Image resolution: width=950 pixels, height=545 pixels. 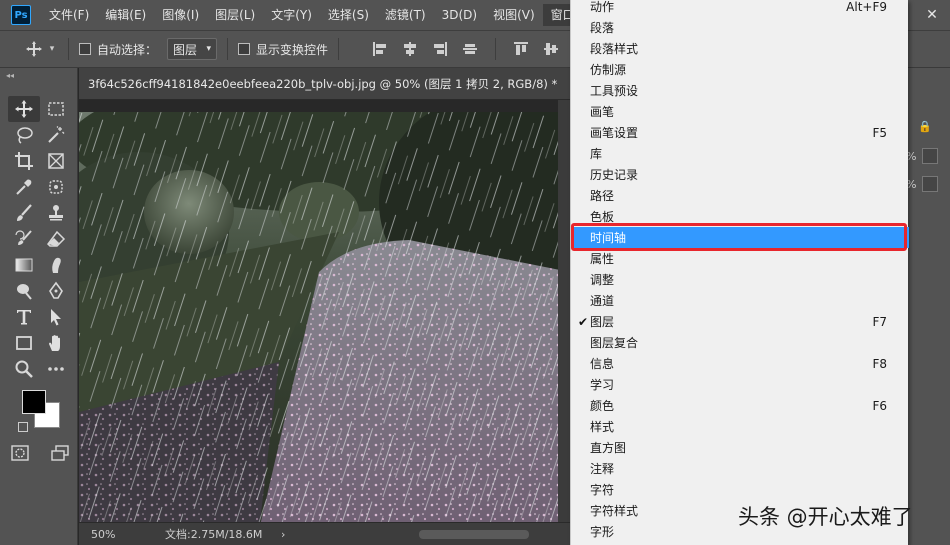 I want to click on status-menu-arrow: ›, so click(x=283, y=534).